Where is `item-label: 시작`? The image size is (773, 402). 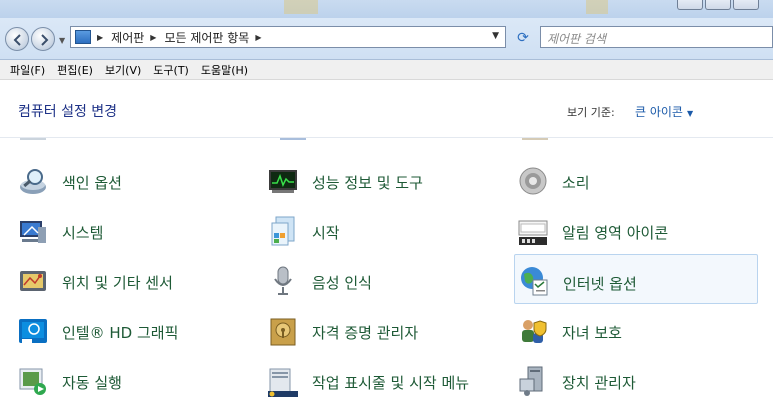
item-label: 시작 is located at coordinates (326, 233).